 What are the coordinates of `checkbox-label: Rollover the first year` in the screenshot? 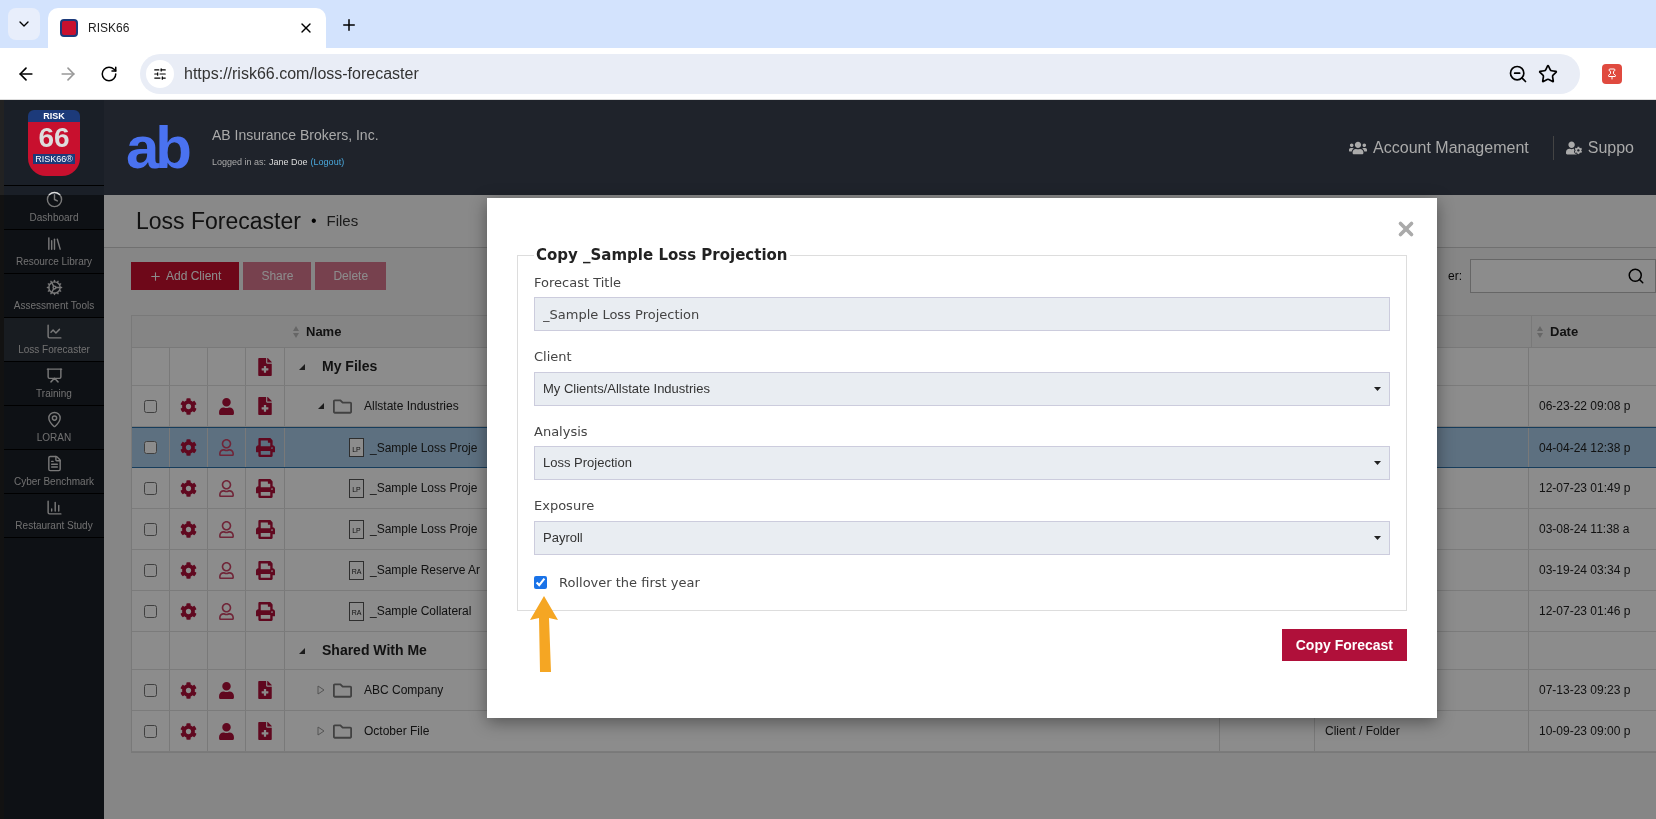 It's located at (629, 582).